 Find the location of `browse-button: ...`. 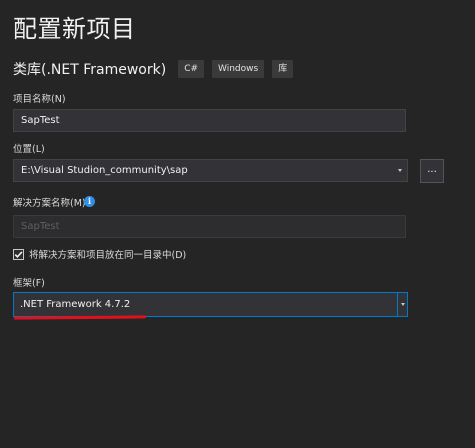

browse-button: ... is located at coordinates (432, 171).